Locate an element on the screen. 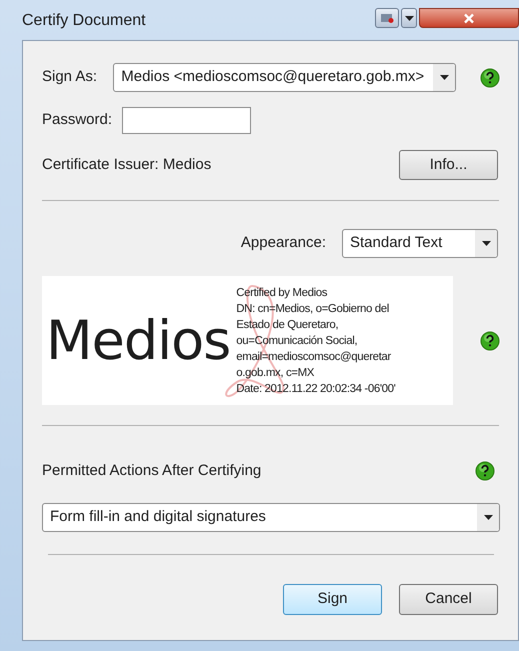 The width and height of the screenshot is (519, 651). dropdown-button is located at coordinates (409, 18).